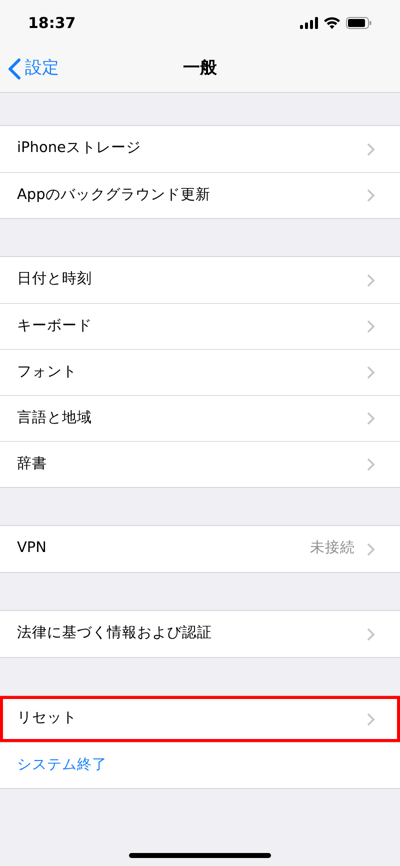  Describe the element at coordinates (200, 68) in the screenshot. I see `screen-title: 一般` at that location.